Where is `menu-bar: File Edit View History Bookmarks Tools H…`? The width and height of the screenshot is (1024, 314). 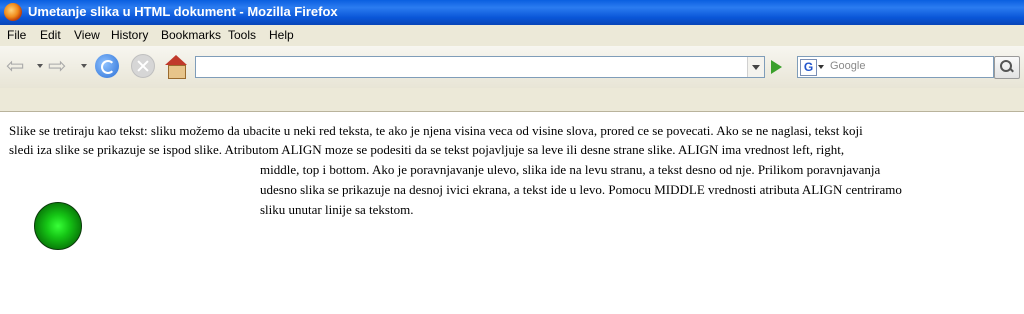 menu-bar: File Edit View History Bookmarks Tools H… is located at coordinates (512, 35).